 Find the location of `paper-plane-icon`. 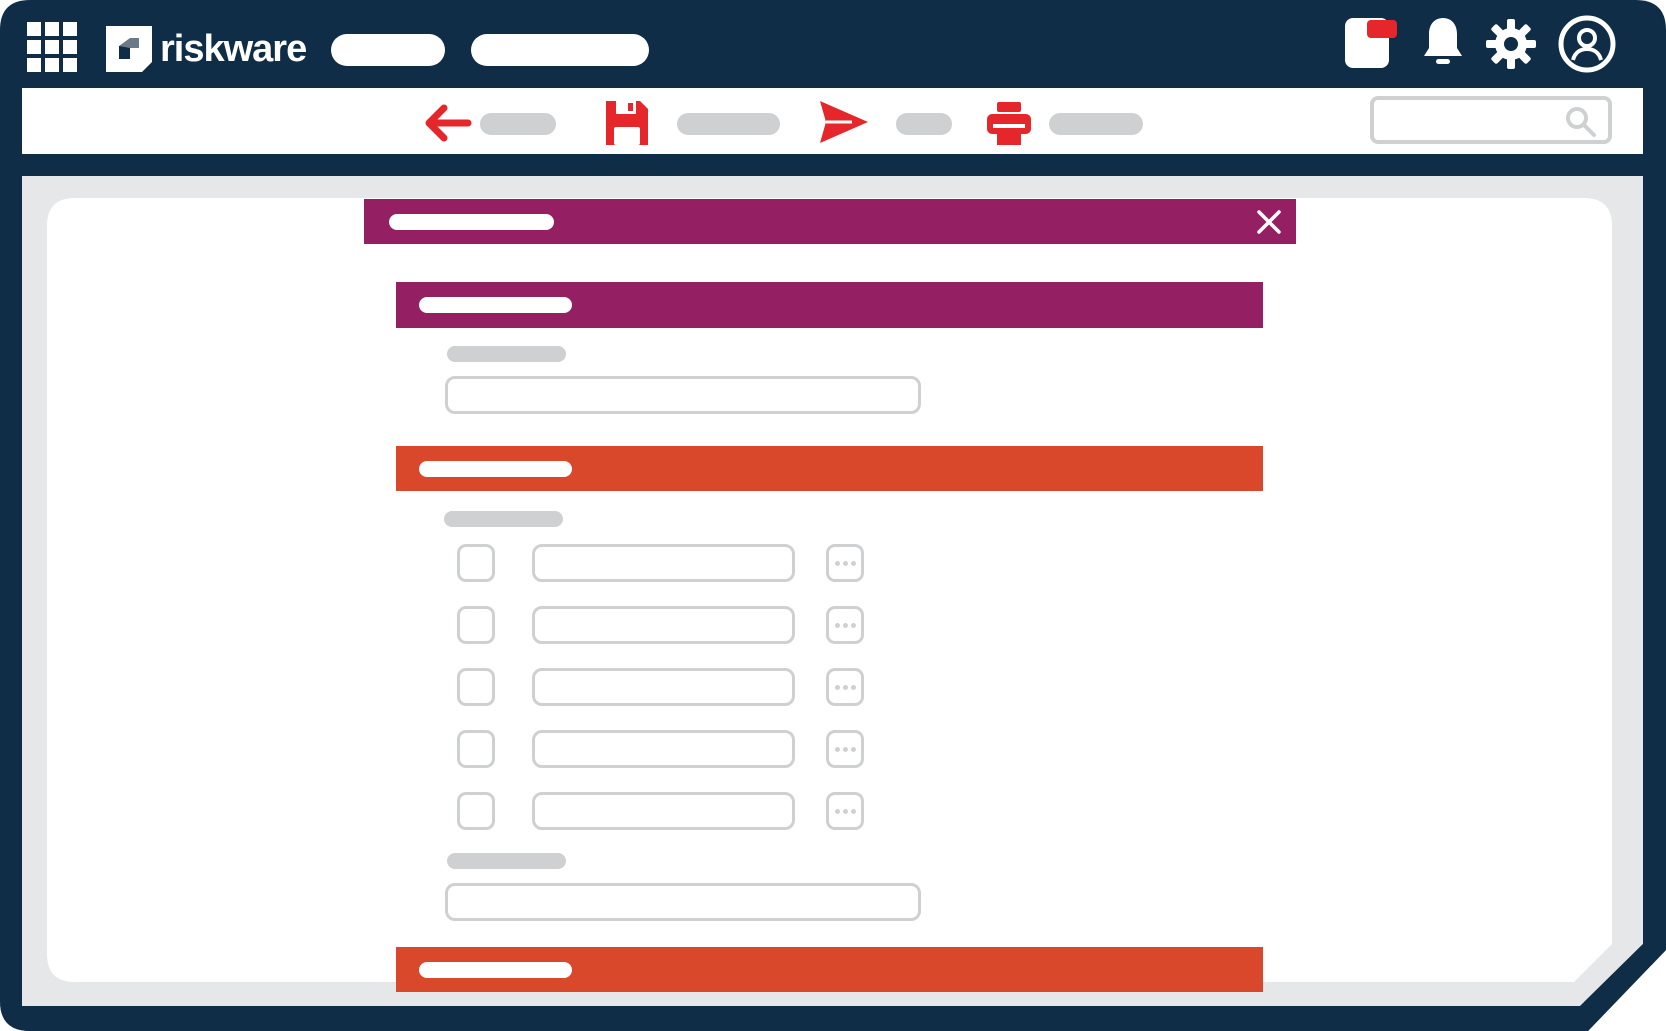

paper-plane-icon is located at coordinates (844, 122).